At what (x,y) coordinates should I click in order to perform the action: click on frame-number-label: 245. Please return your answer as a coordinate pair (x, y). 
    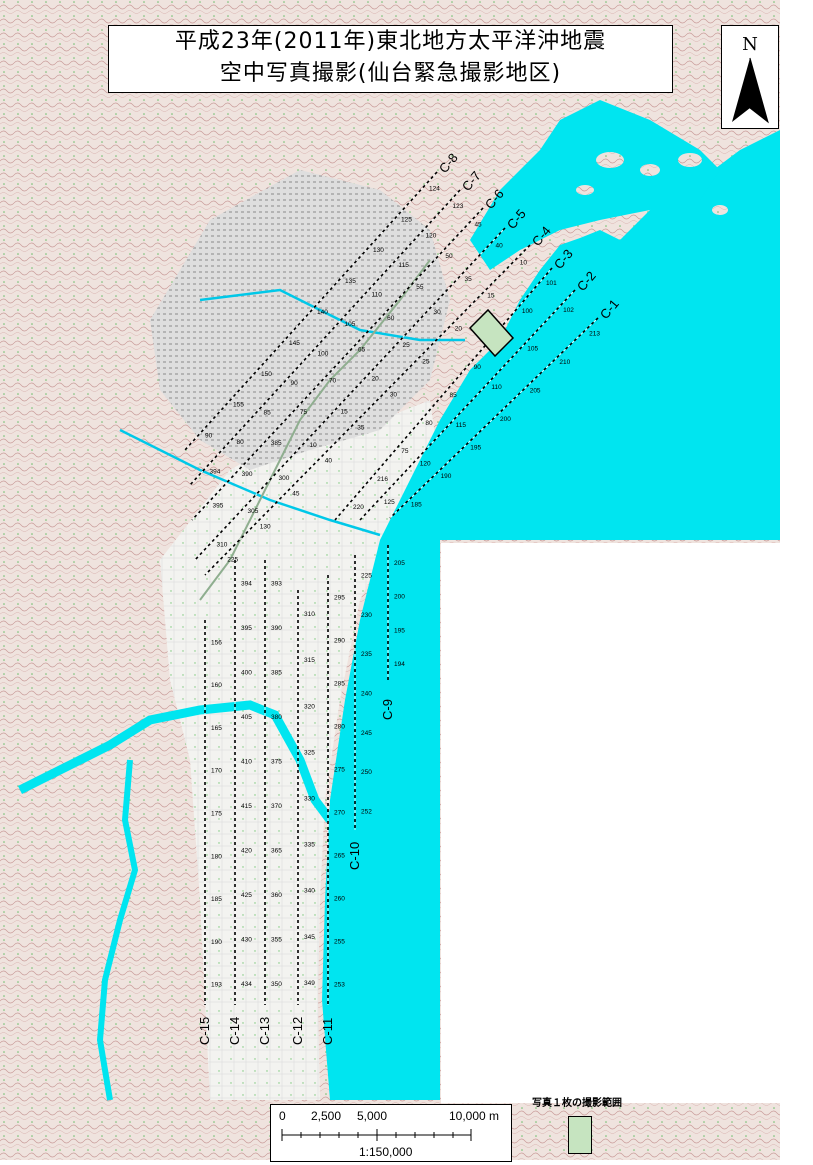
    Looking at the image, I should click on (366, 733).